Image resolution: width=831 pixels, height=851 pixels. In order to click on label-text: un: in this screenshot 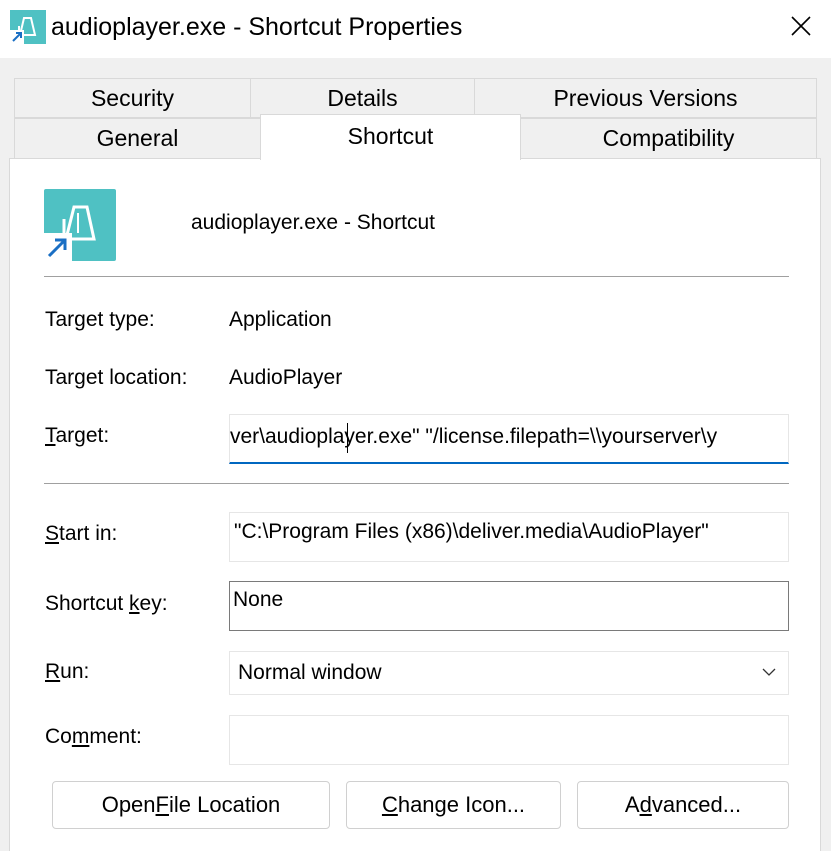, I will do `click(75, 671)`.